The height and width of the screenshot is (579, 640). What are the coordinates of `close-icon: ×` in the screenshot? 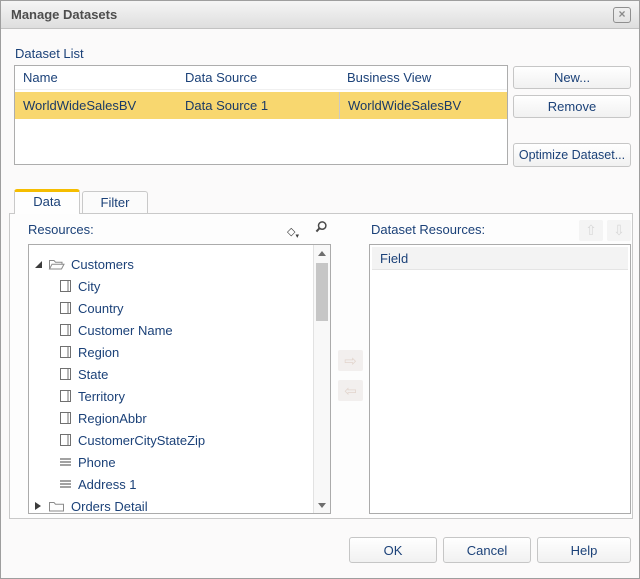 It's located at (622, 14).